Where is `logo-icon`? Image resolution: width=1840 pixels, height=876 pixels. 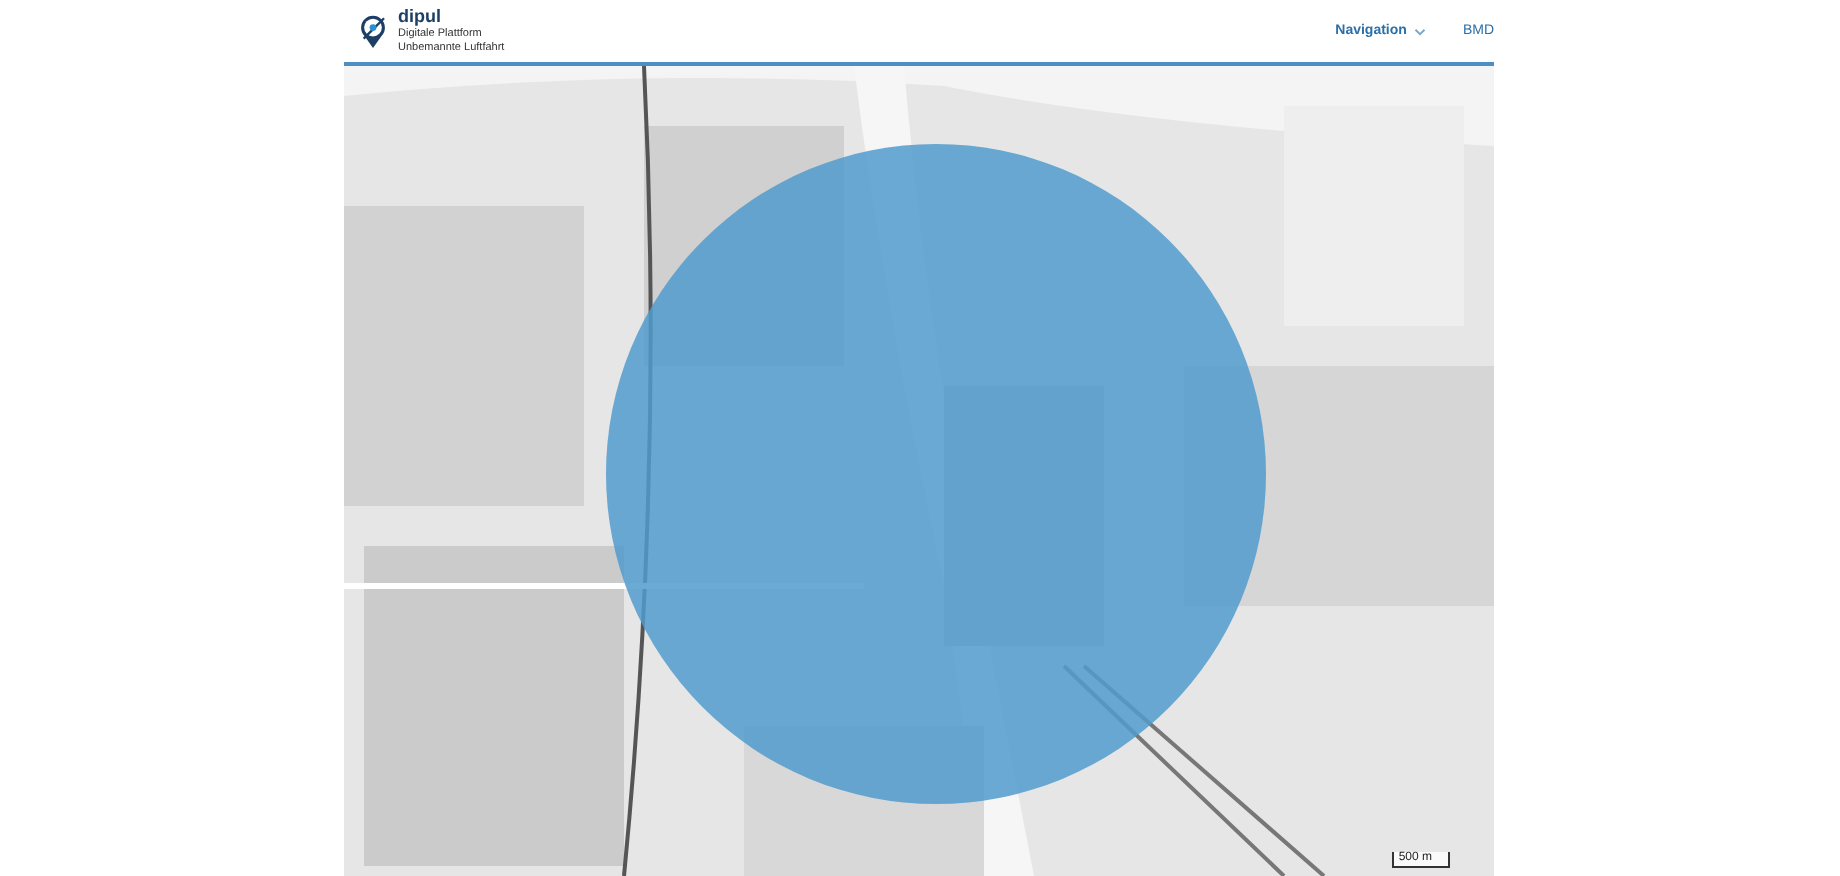 logo-icon is located at coordinates (373, 31).